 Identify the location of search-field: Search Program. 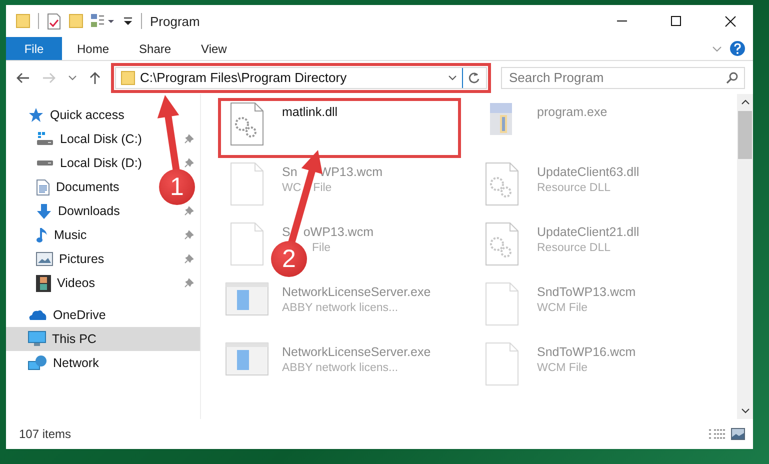
(623, 77).